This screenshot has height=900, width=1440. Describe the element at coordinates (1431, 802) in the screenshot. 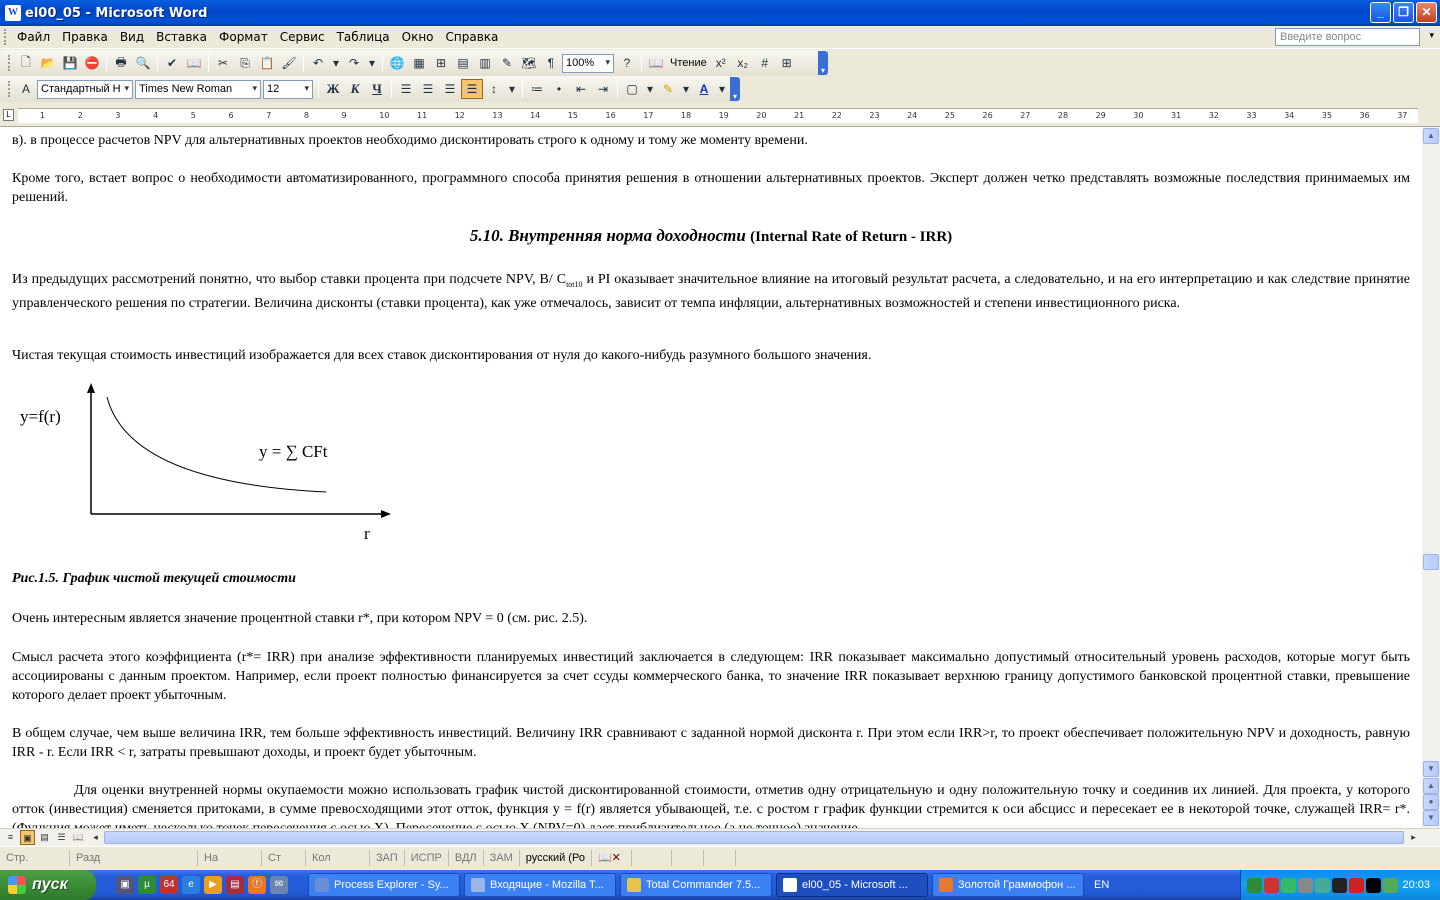

I see `select-browse-object-icon: ●` at that location.